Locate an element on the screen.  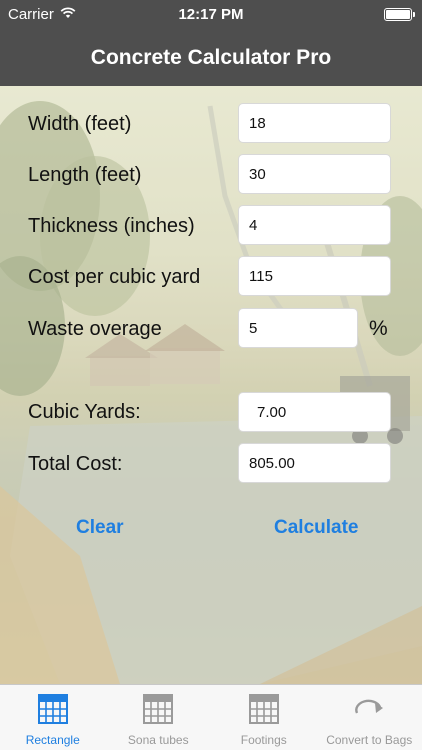
total-cost-output is located at coordinates (314, 463).